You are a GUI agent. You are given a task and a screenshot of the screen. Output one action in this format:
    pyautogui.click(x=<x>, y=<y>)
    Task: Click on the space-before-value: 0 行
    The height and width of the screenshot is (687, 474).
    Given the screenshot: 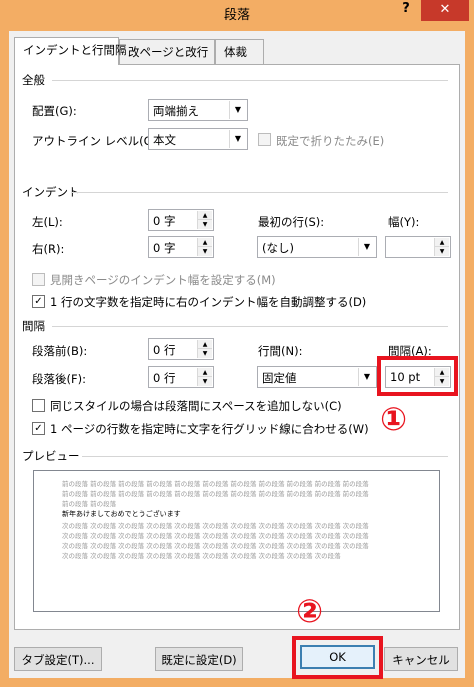 What is the action you would take?
    pyautogui.click(x=164, y=350)
    